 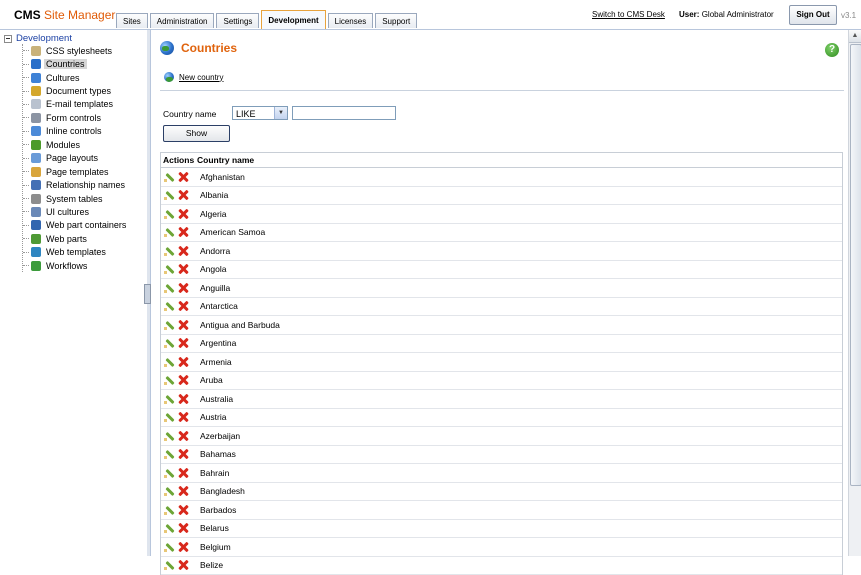 What do you see at coordinates (501, 177) in the screenshot?
I see `table-row: Afghanistan` at bounding box center [501, 177].